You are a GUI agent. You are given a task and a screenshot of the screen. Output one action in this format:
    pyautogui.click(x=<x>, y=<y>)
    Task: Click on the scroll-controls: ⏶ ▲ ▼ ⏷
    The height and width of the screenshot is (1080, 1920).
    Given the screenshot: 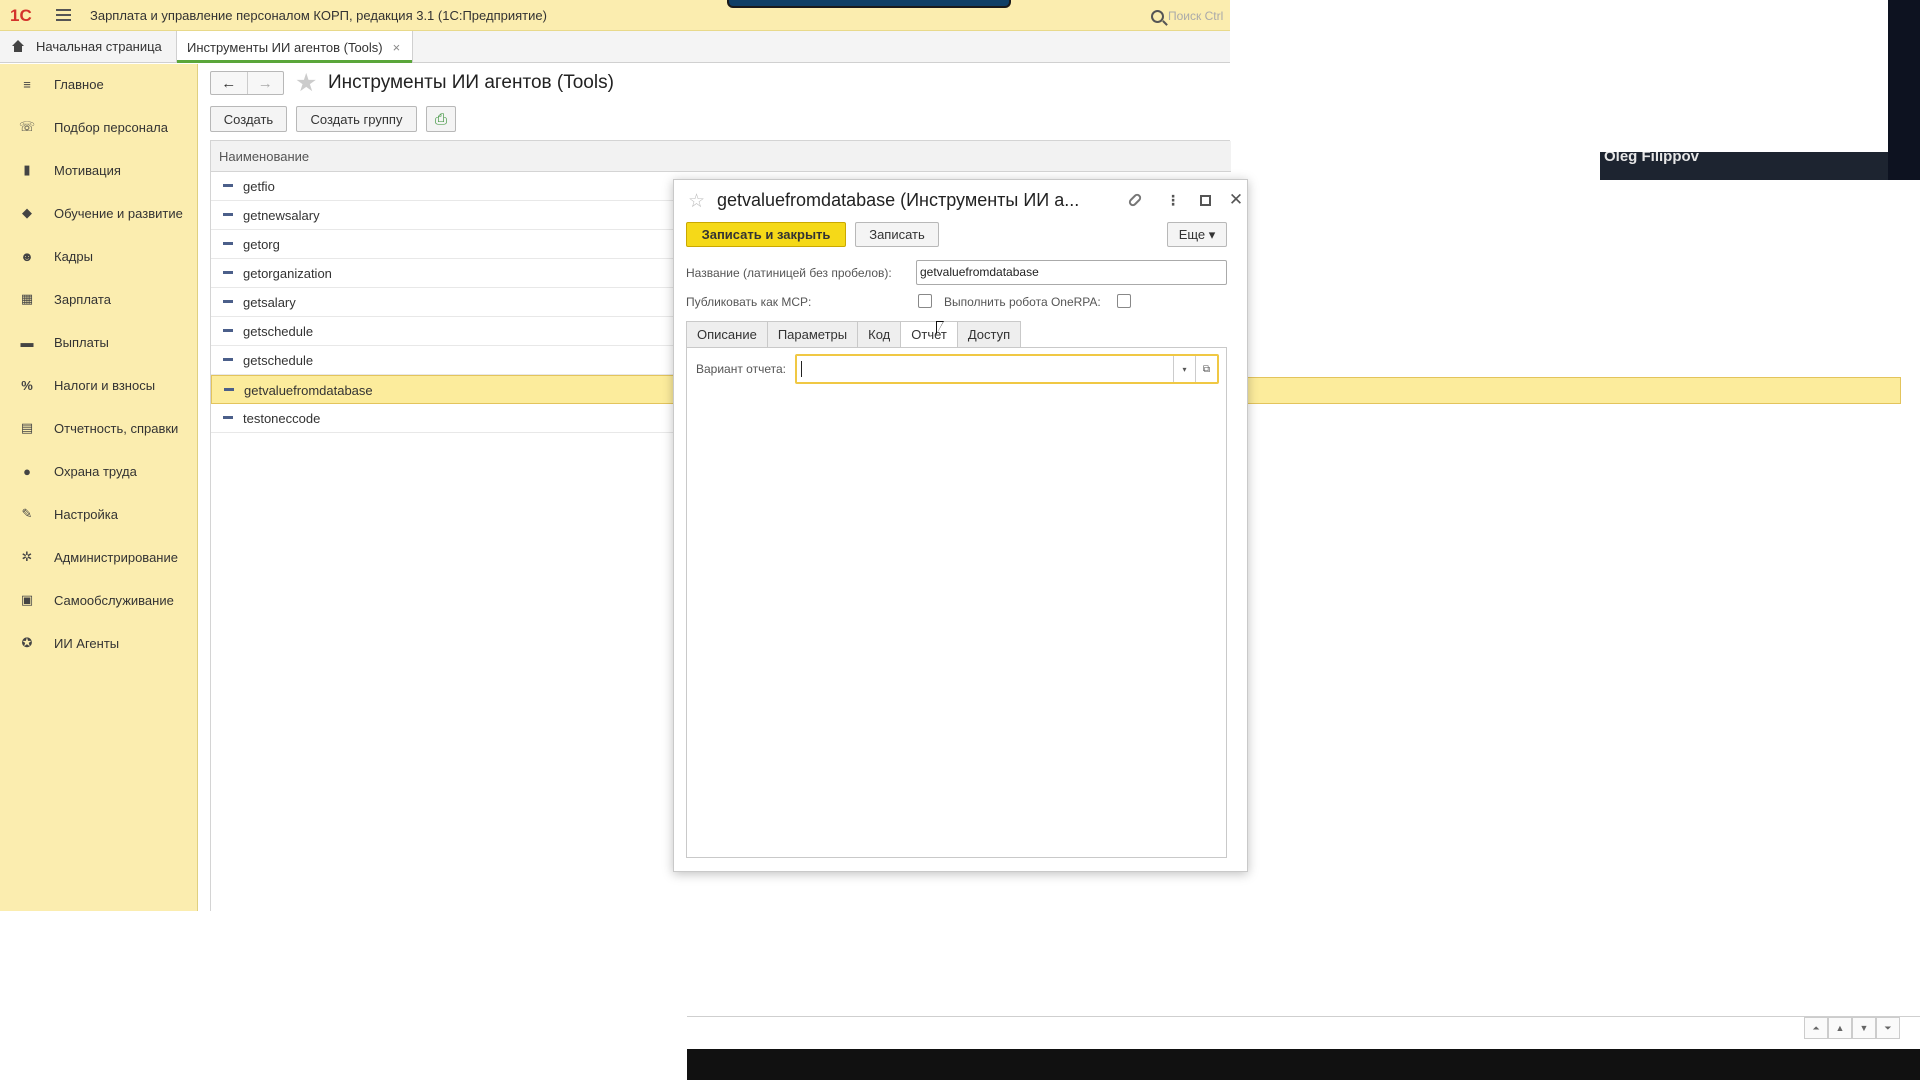 What is the action you would take?
    pyautogui.click(x=1852, y=1028)
    